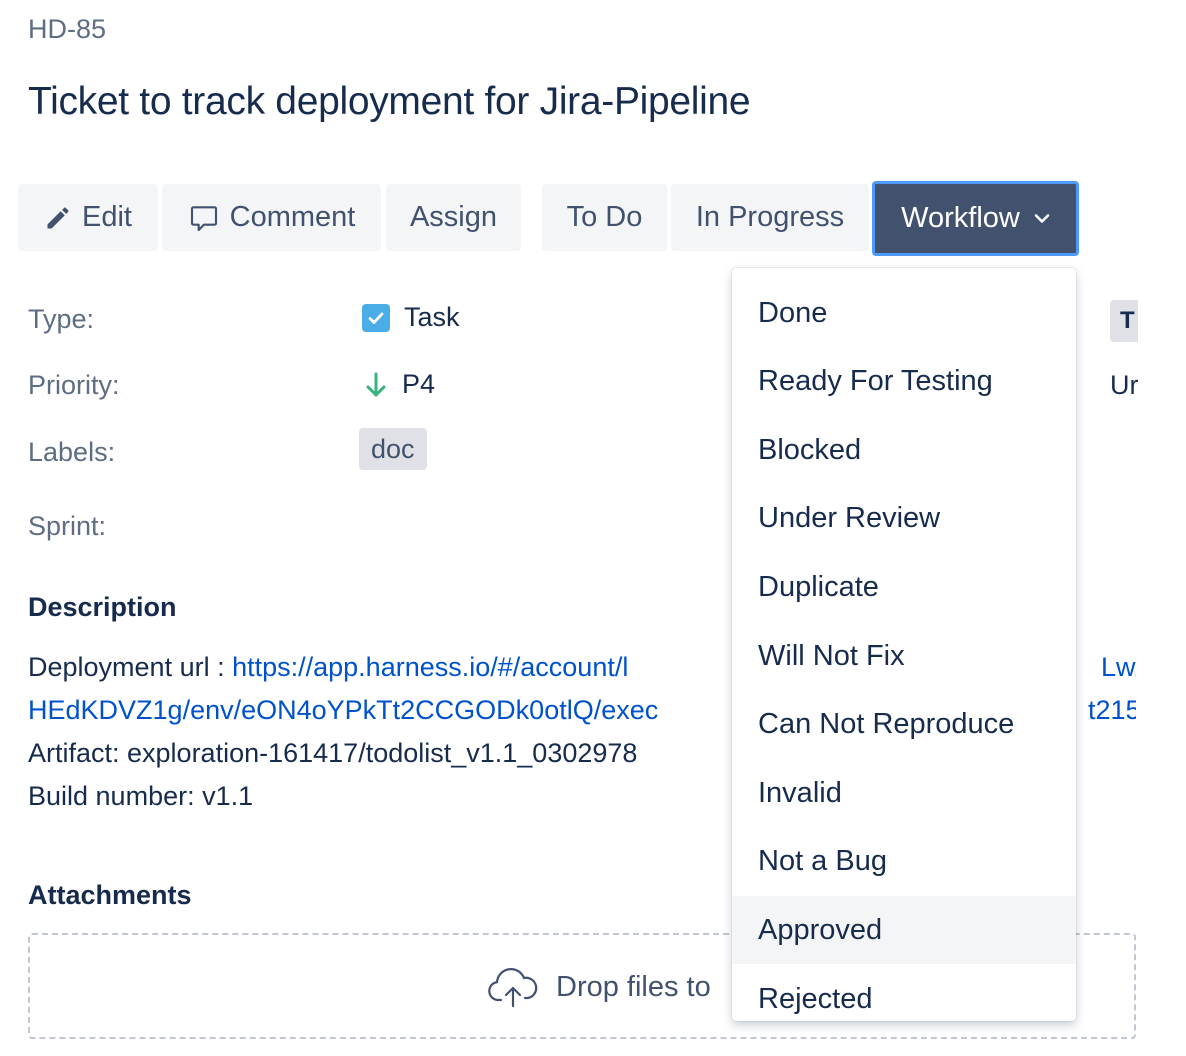  Describe the element at coordinates (904, 930) in the screenshot. I see `menu-item-approved: Approved` at that location.